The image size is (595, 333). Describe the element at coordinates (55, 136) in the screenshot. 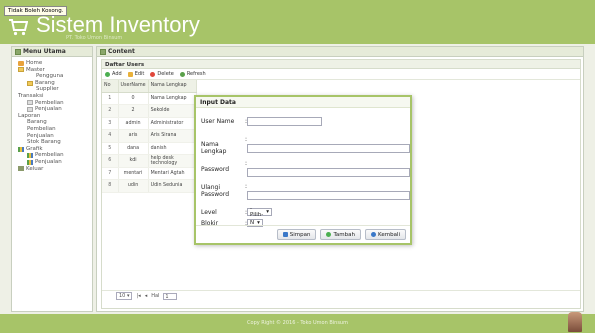

I see `menu-laporan-penjualan: Penjualan` at that location.